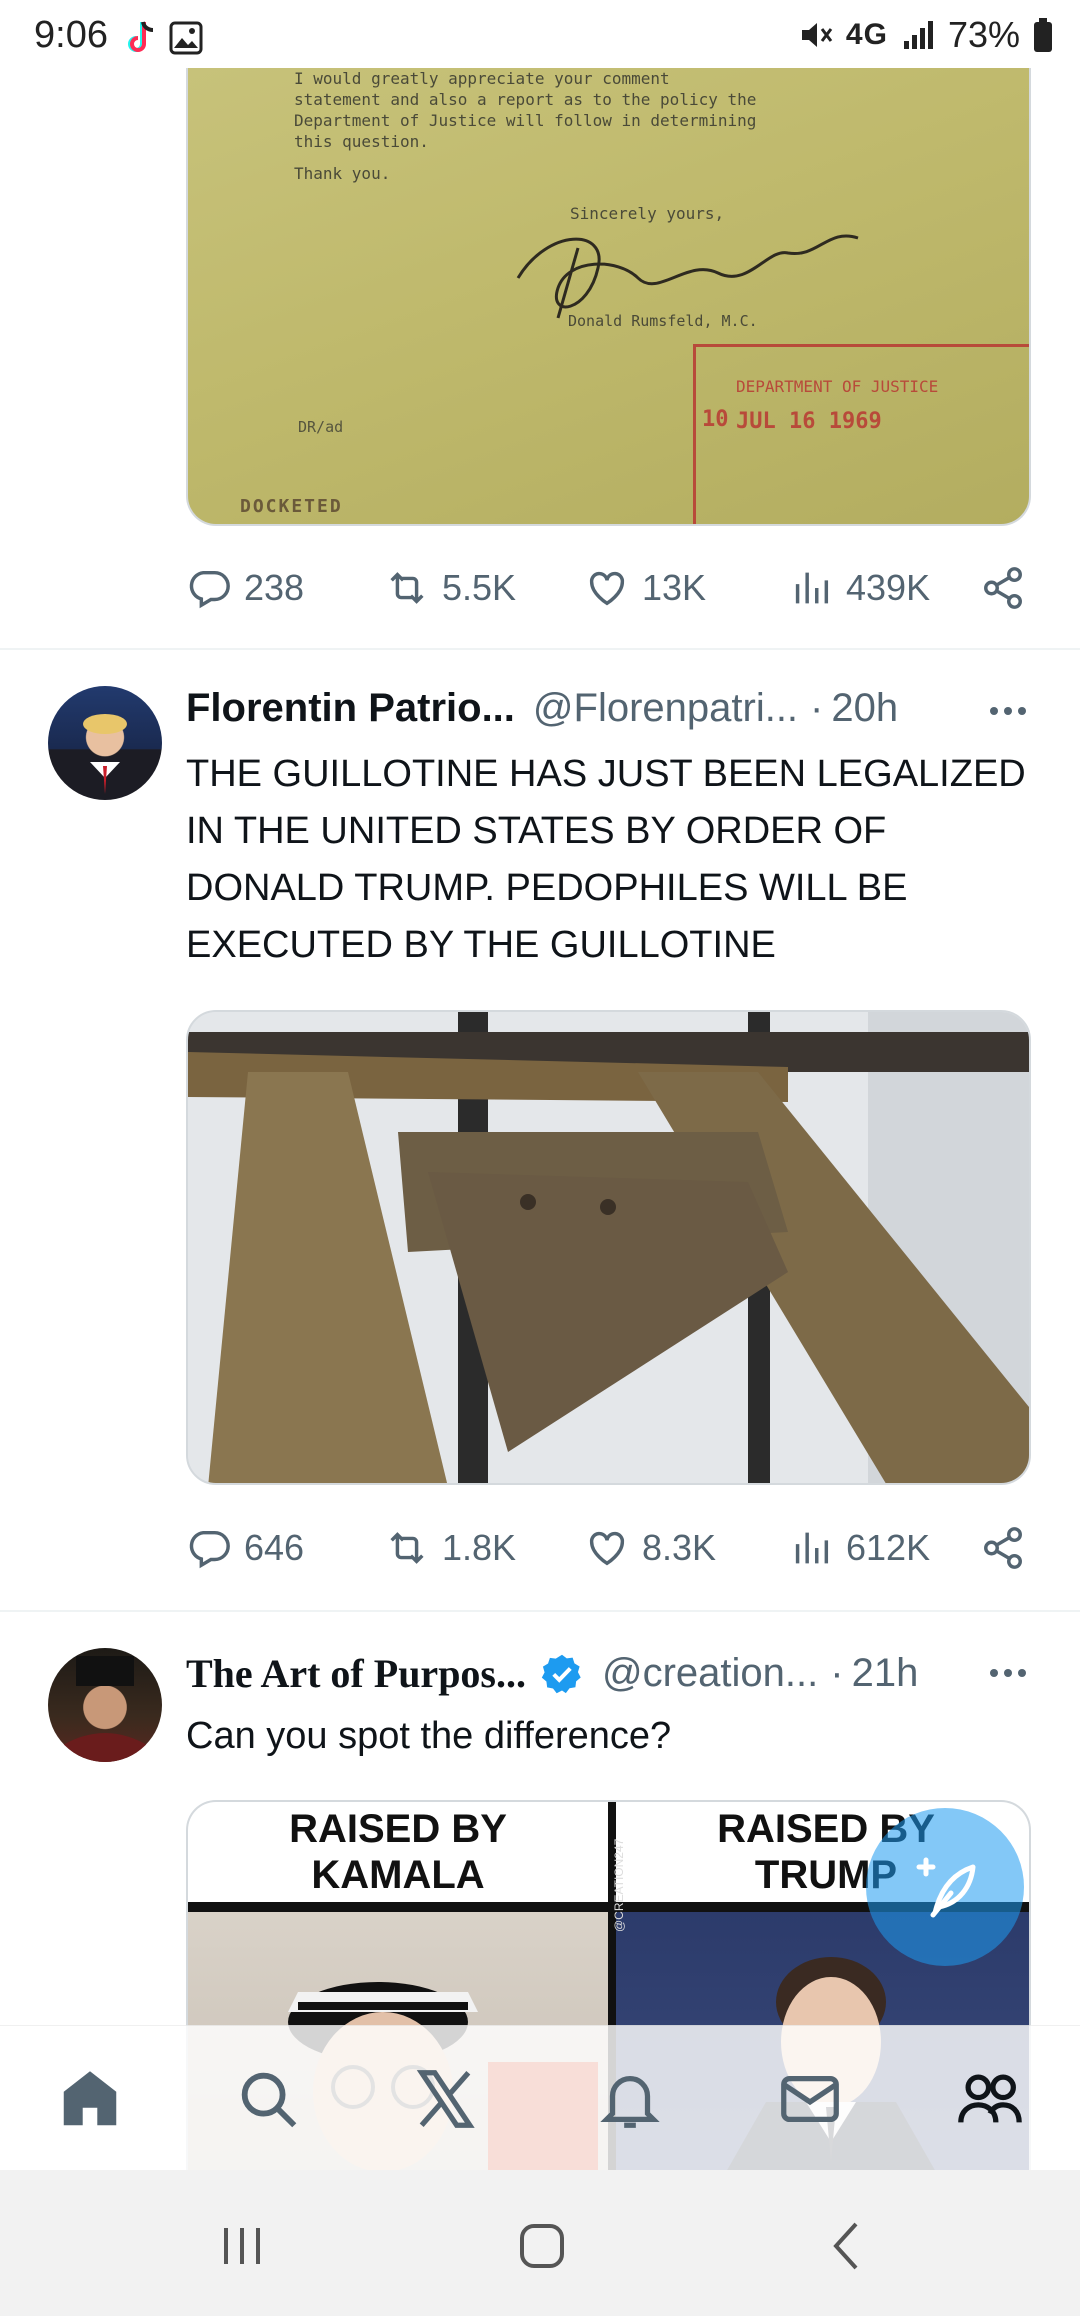  I want to click on back-icon, so click(848, 2246).